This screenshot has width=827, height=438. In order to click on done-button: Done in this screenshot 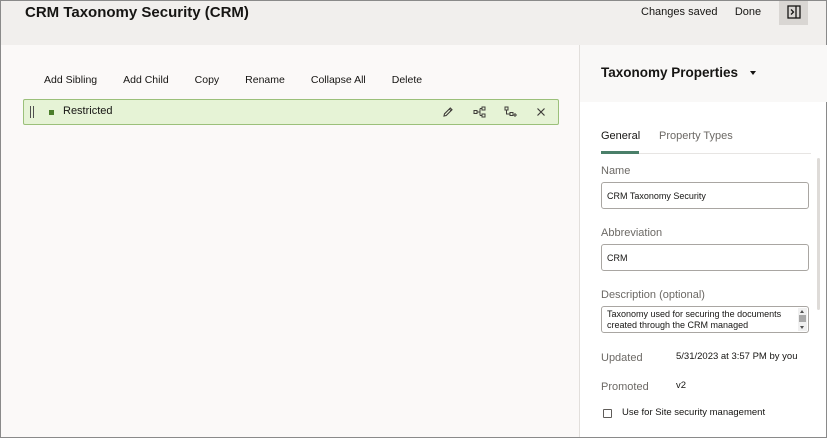, I will do `click(748, 12)`.